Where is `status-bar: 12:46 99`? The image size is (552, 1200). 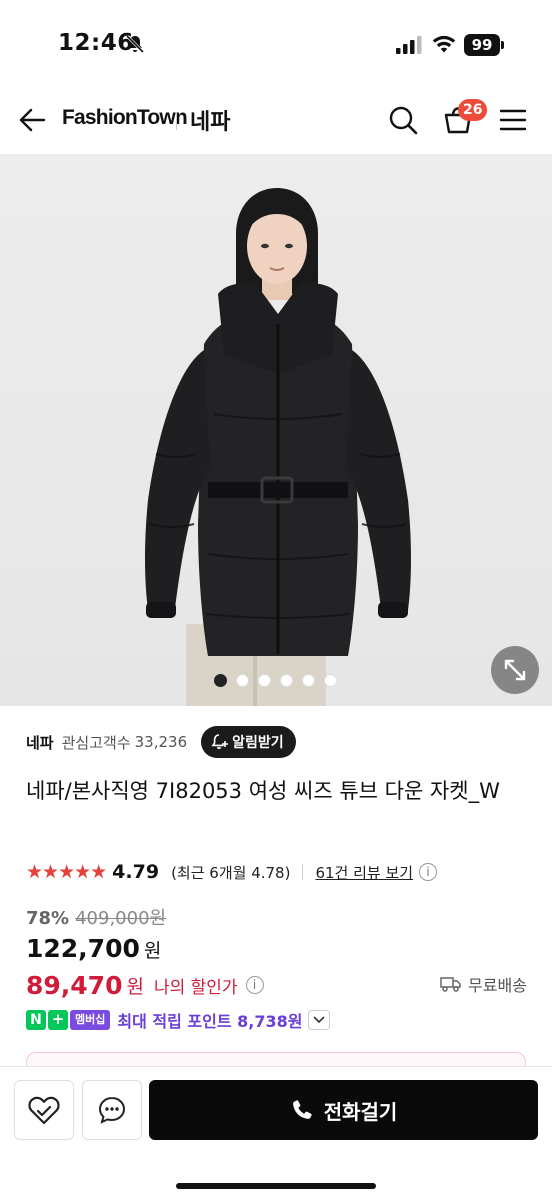 status-bar: 12:46 99 is located at coordinates (276, 46).